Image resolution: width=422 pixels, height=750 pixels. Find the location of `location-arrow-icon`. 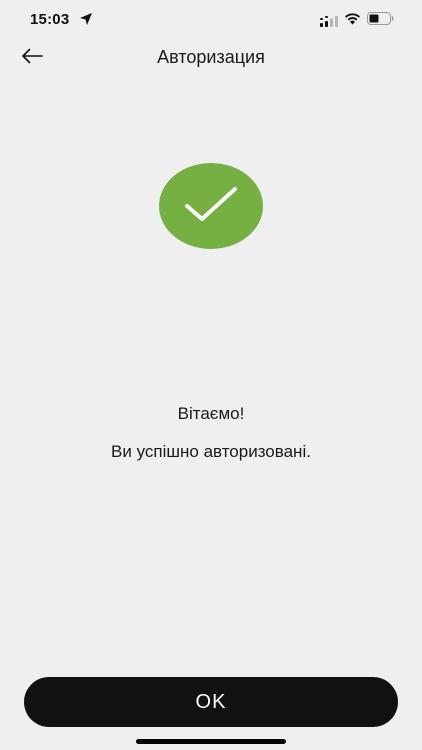

location-arrow-icon is located at coordinates (86, 19).